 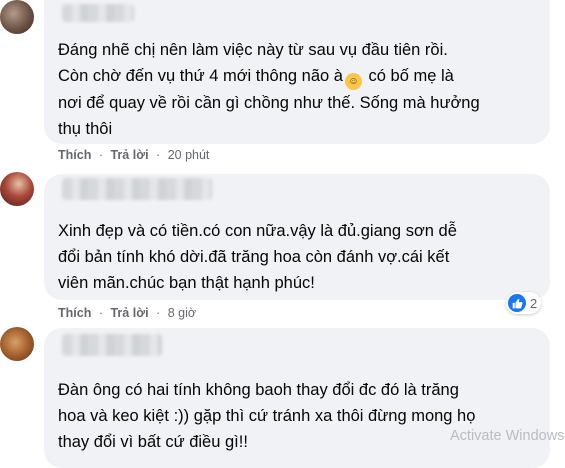 What do you see at coordinates (353, 81) in the screenshot?
I see `grinning-face-emoji-icon: ☺` at bounding box center [353, 81].